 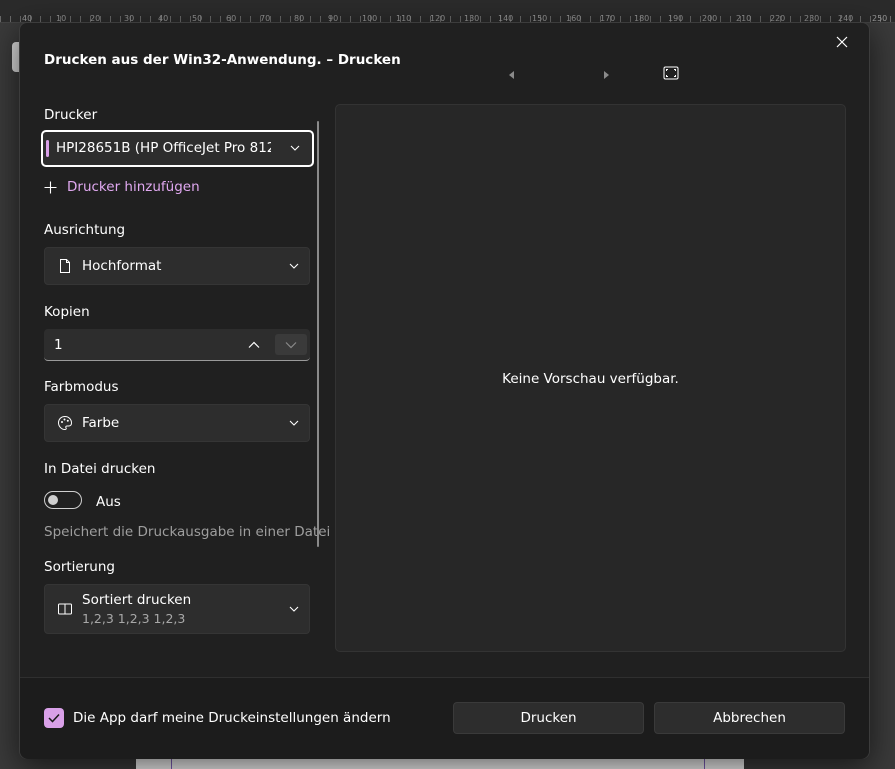 What do you see at coordinates (71, 115) in the screenshot?
I see `printer-label: Drucker` at bounding box center [71, 115].